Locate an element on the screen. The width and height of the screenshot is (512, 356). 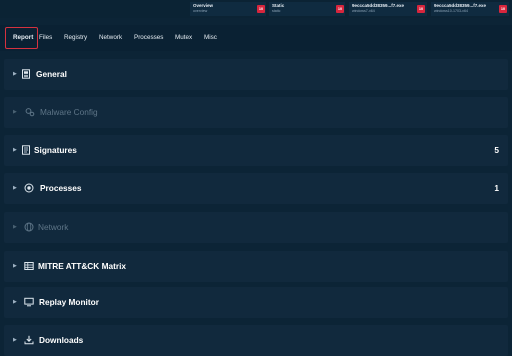
section-count: 1 is located at coordinates (496, 188).